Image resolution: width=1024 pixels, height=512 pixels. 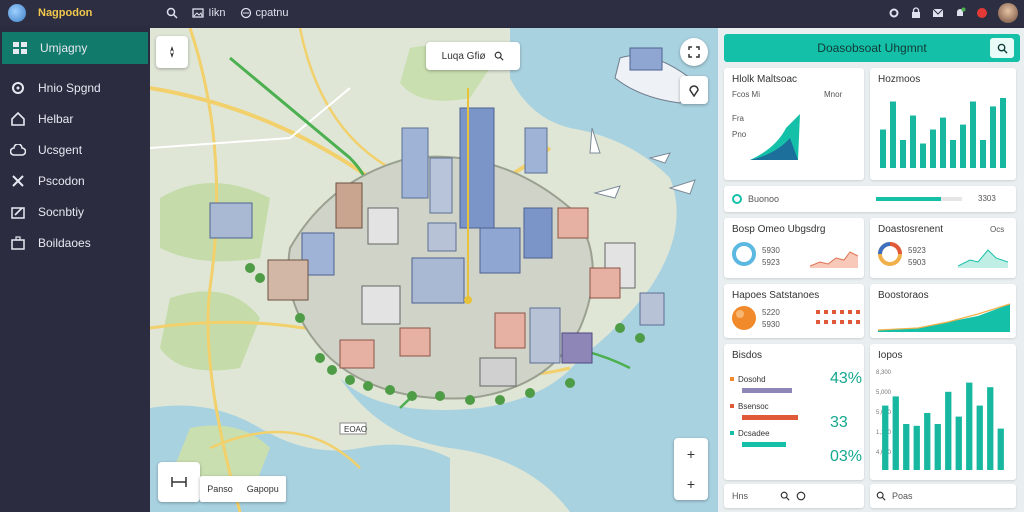 What do you see at coordinates (64, 48) in the screenshot?
I see `sidebar-item-label: Umjagny` at bounding box center [64, 48].